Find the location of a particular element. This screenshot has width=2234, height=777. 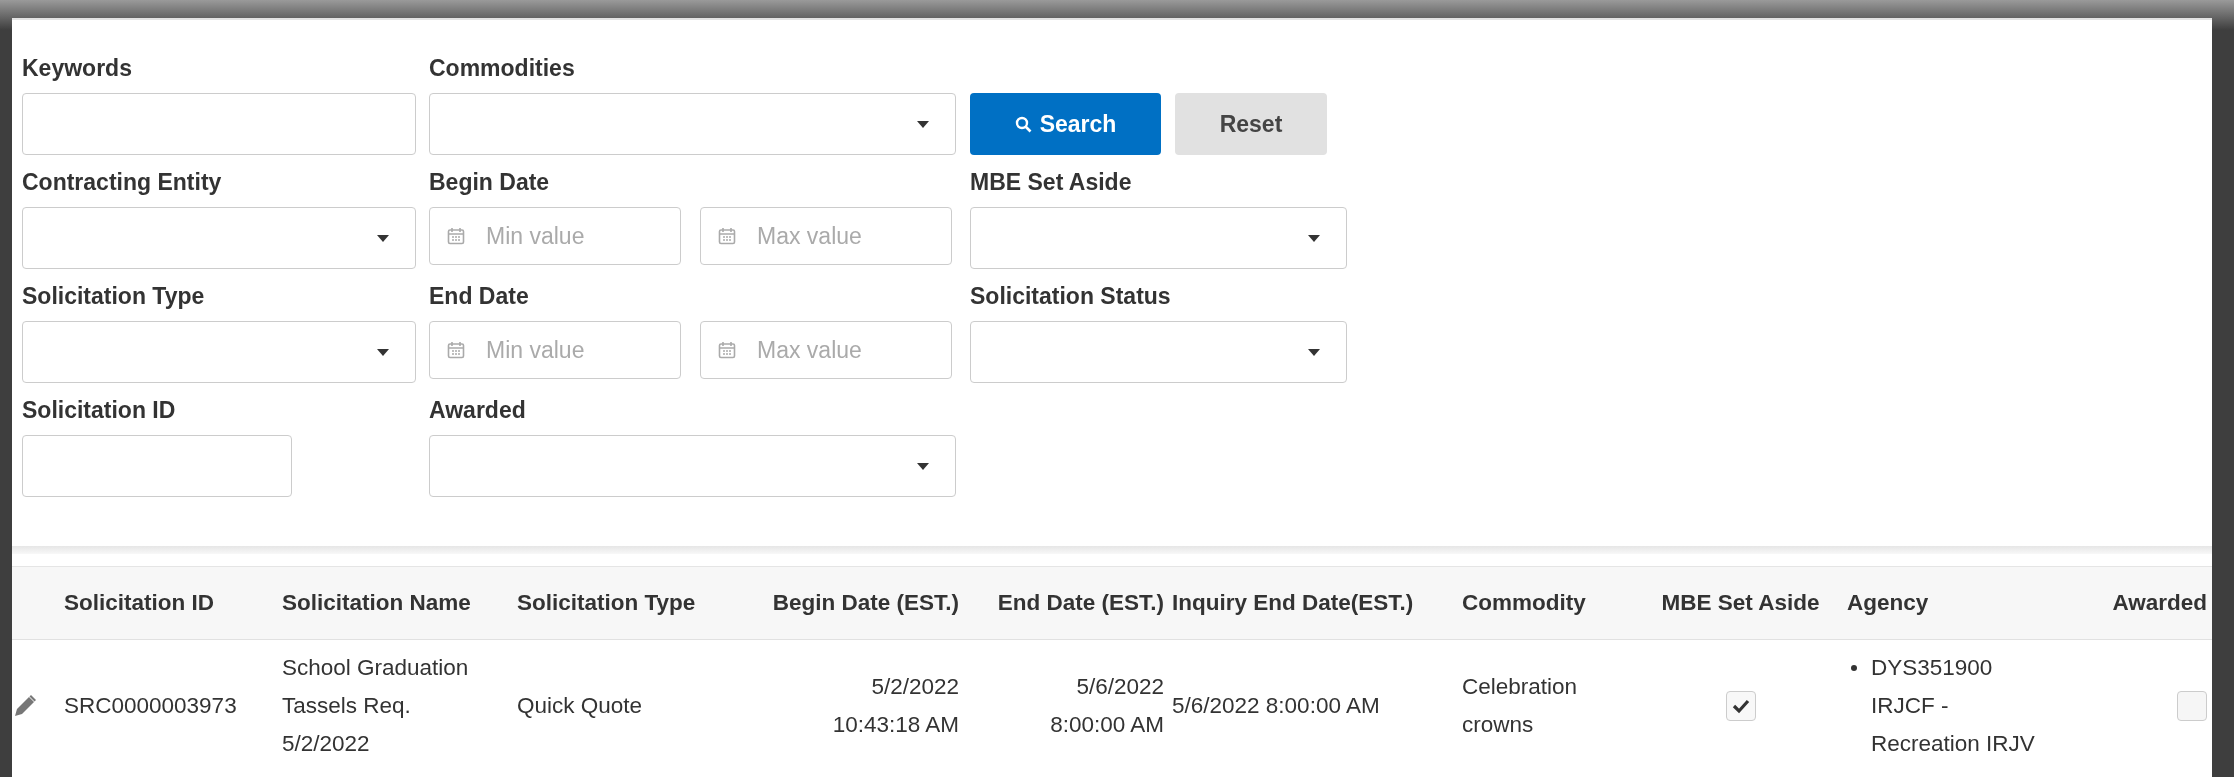

table-cell-text: Celebration crowns is located at coordinates (1520, 706).